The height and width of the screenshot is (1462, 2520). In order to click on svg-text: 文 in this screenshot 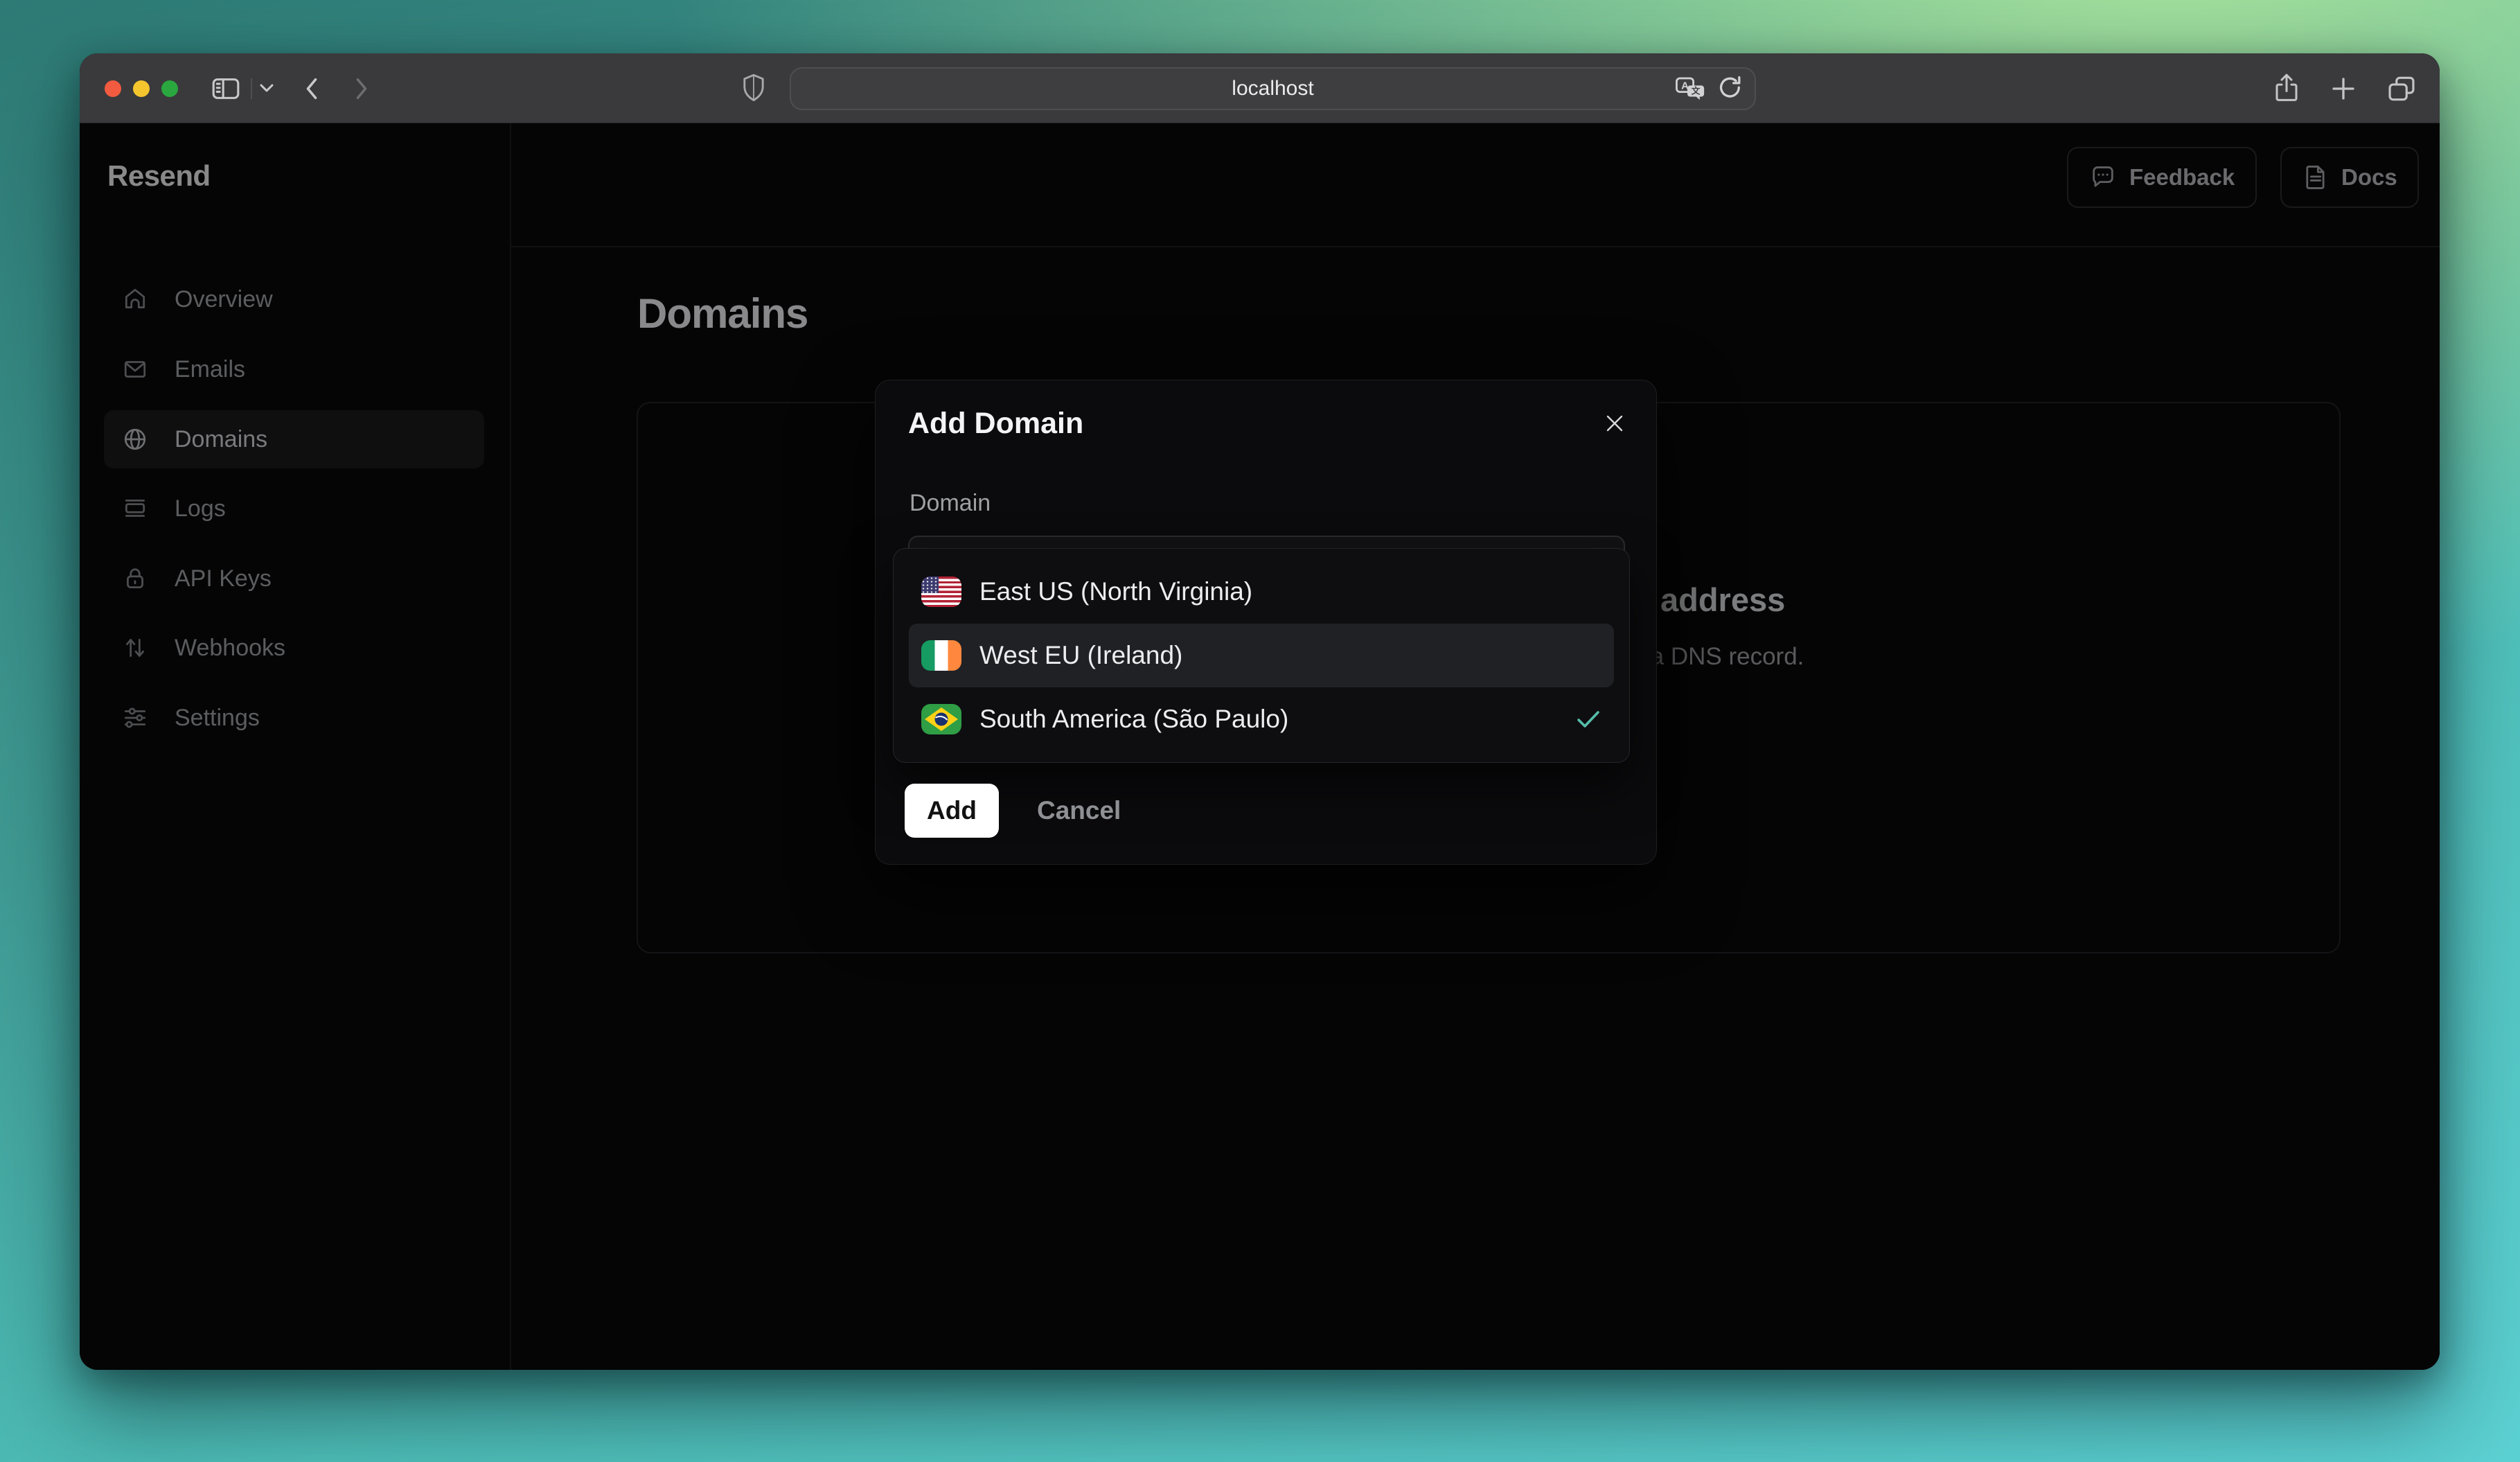, I will do `click(1696, 90)`.